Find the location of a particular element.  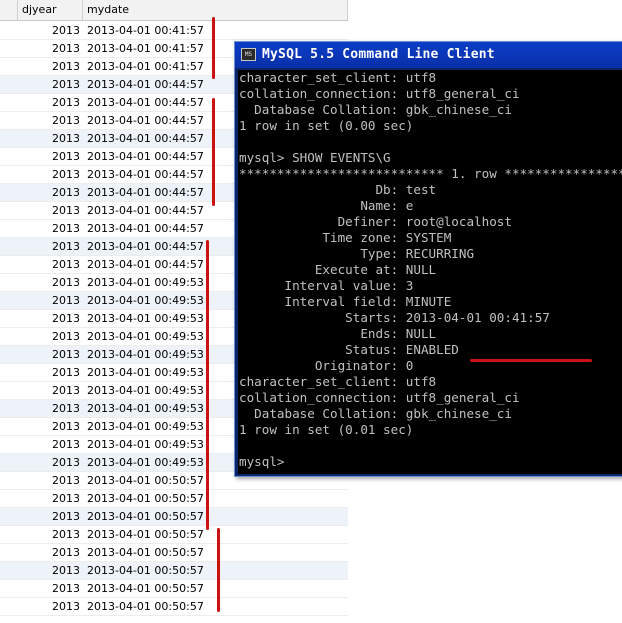

console-line: 1 row in set (0.01 sec) is located at coordinates (326, 429).